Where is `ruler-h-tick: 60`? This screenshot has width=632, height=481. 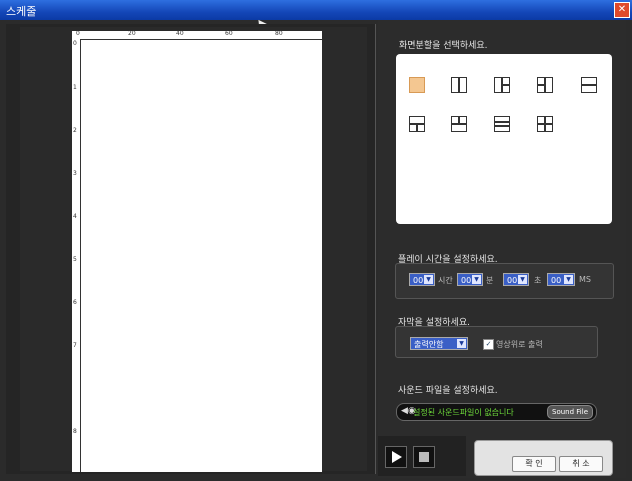 ruler-h-tick: 60 is located at coordinates (229, 33).